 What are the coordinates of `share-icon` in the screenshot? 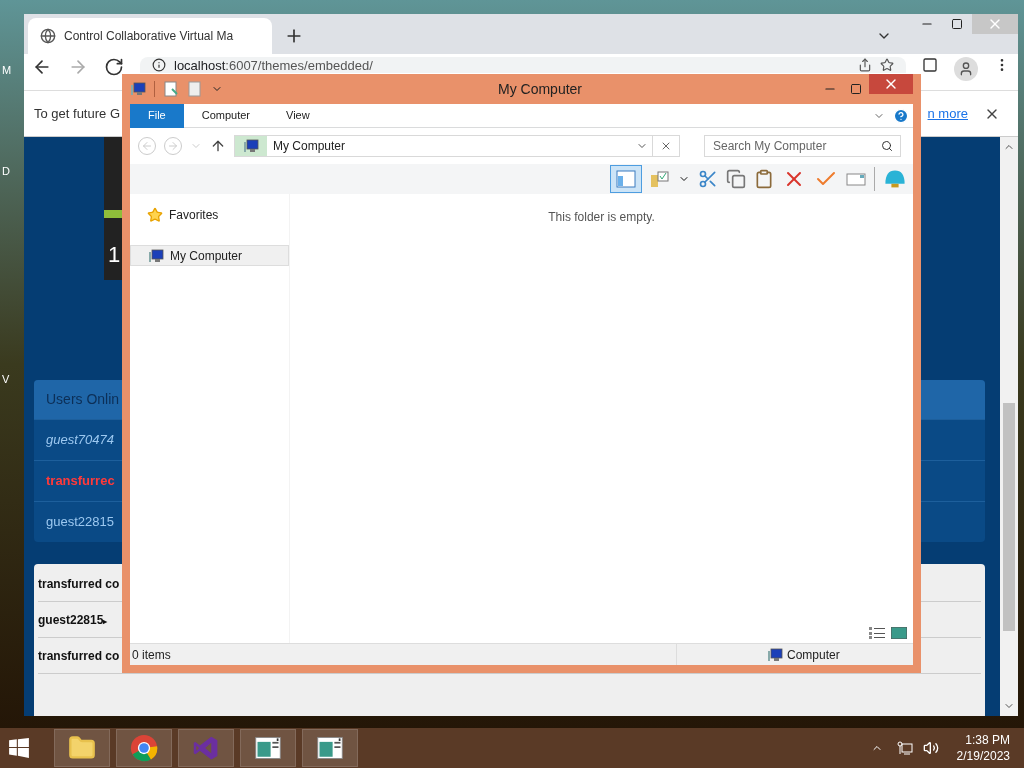 It's located at (865, 65).